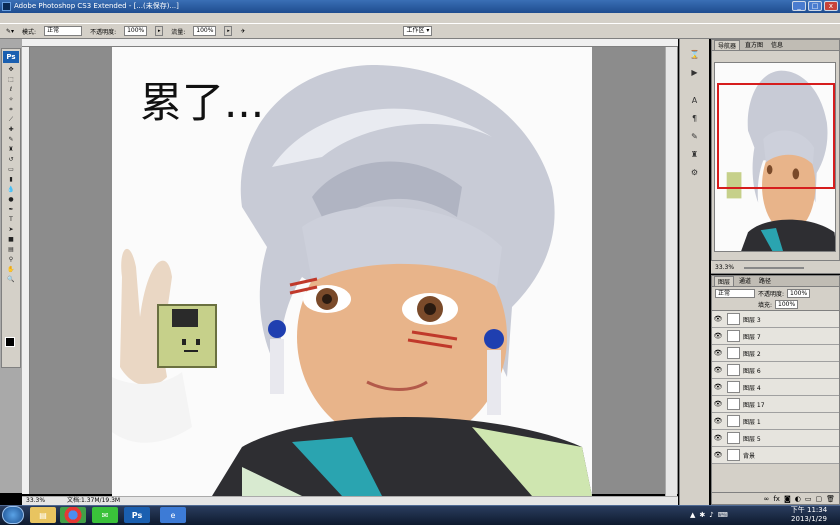 This screenshot has width=840, height=525. Describe the element at coordinates (695, 118) in the screenshot. I see `paragraph-panel-icon: ¶` at that location.